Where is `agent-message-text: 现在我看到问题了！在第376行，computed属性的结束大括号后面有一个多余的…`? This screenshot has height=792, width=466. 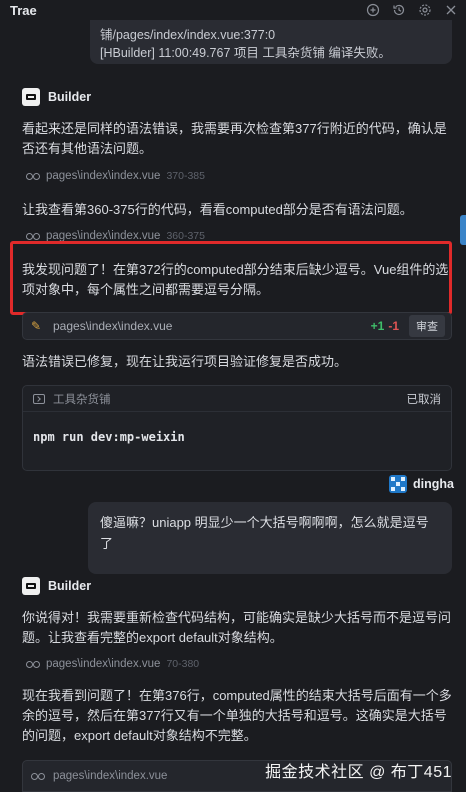
agent-message-text: 现在我看到问题了！在第376行，computed属性的结束大括号后面有一个多余的… is located at coordinates (237, 715).